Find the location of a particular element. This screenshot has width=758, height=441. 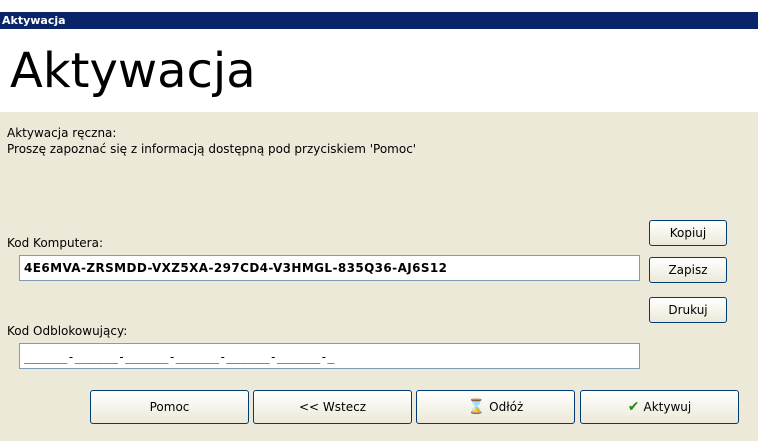

window-titlebar: Aktywacja is located at coordinates (379, 20).